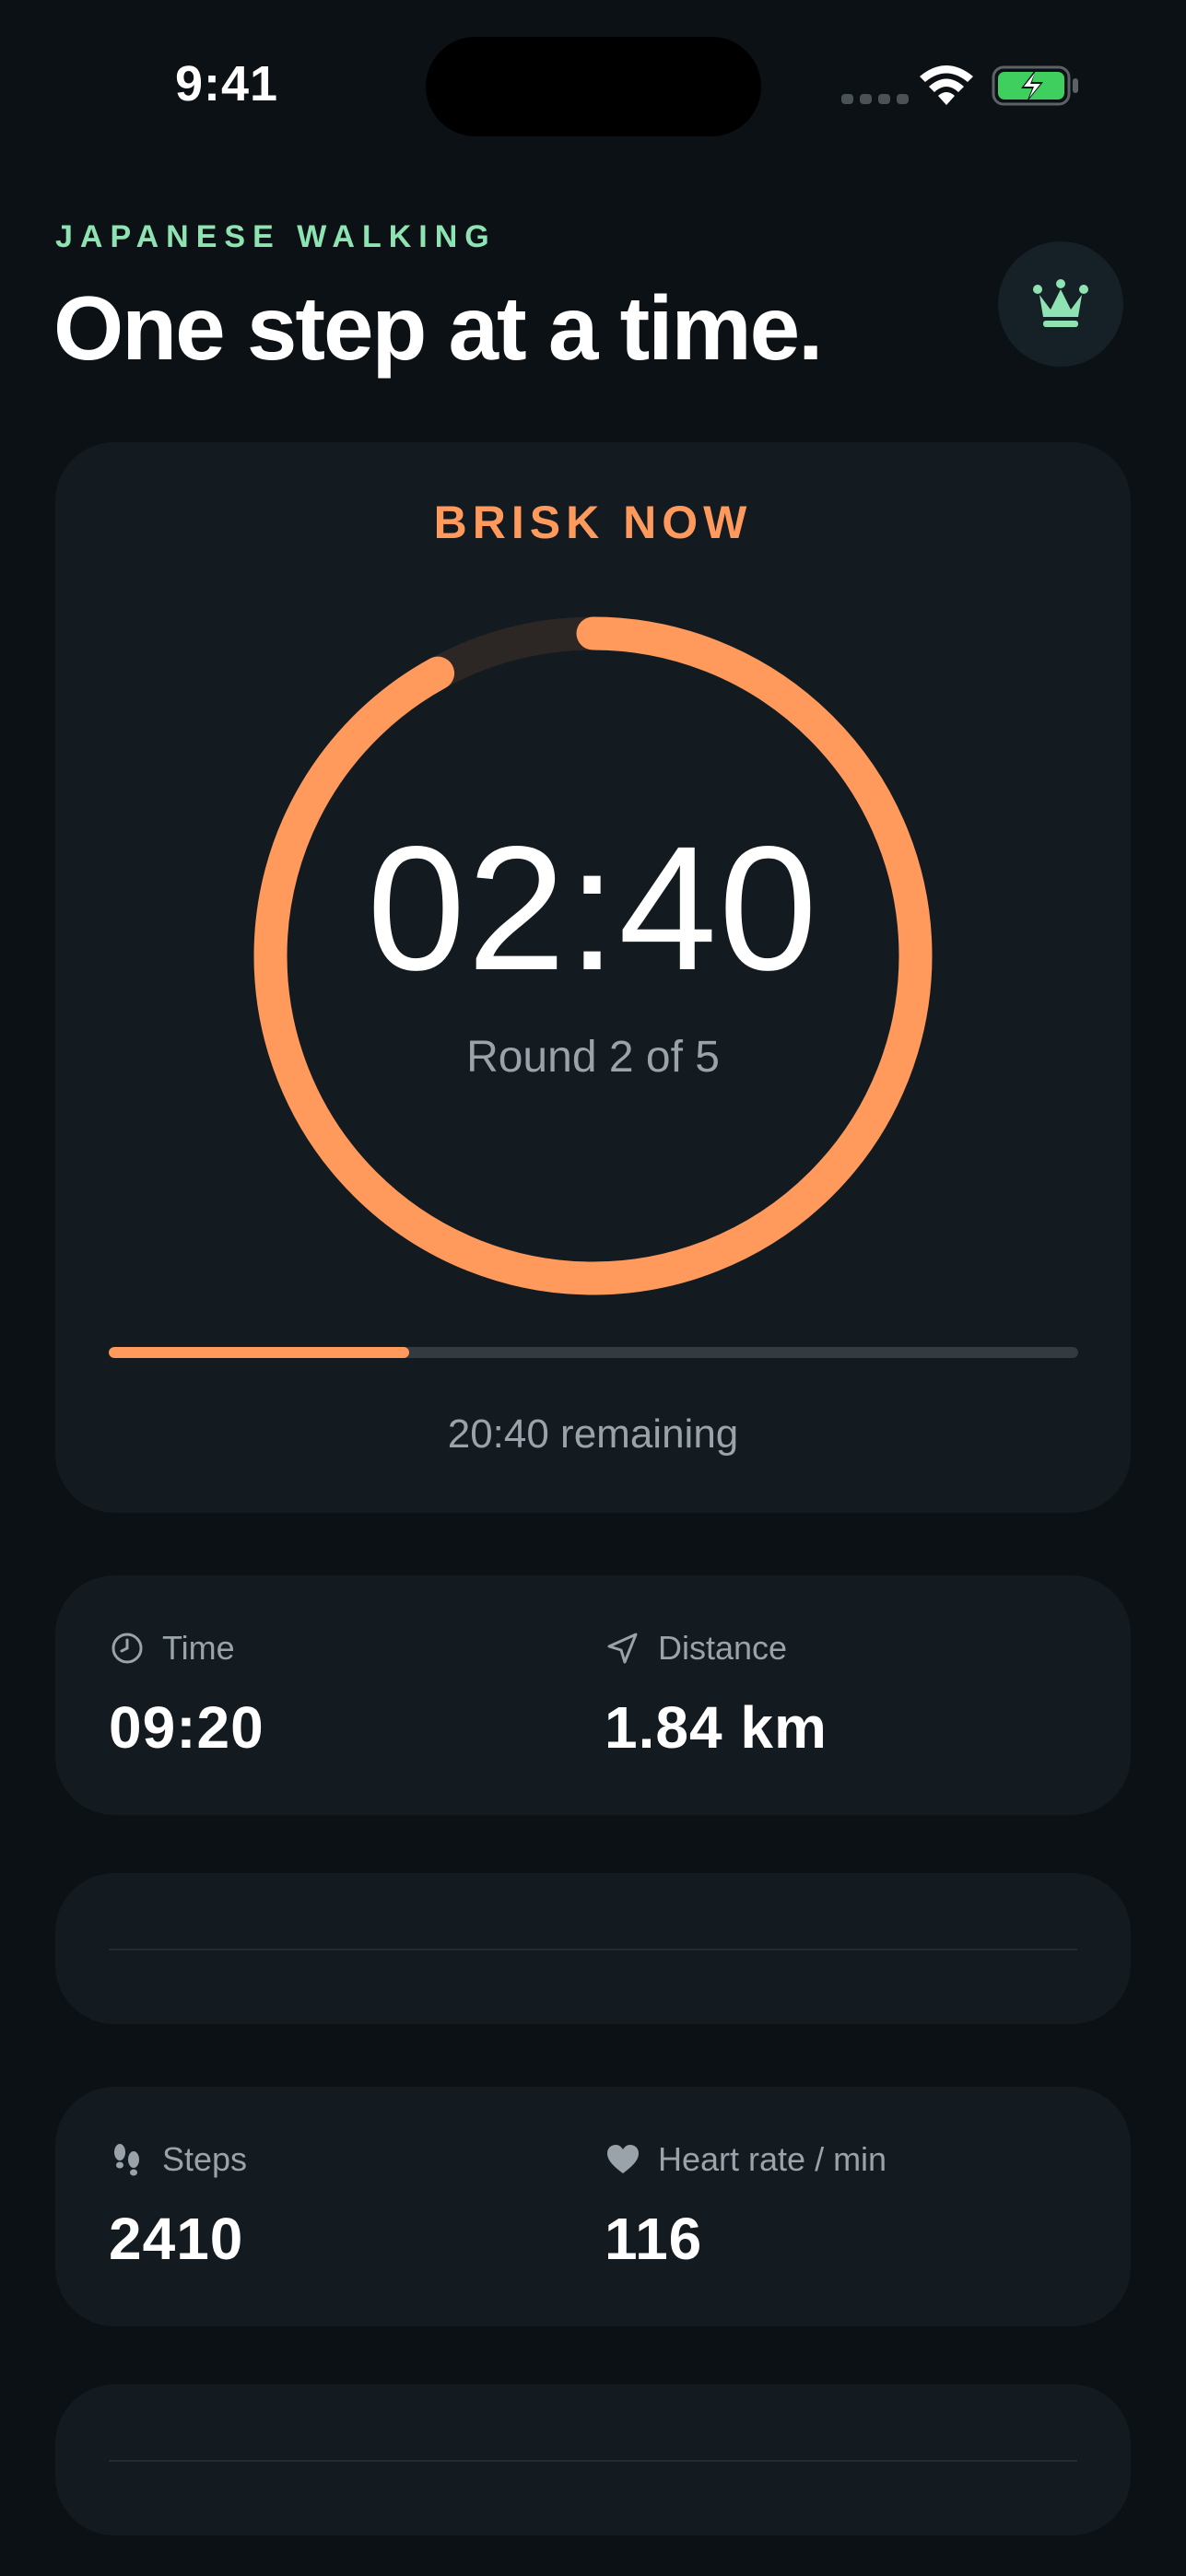  What do you see at coordinates (348, 2206) in the screenshot?
I see `stat-steps: Steps 2410` at bounding box center [348, 2206].